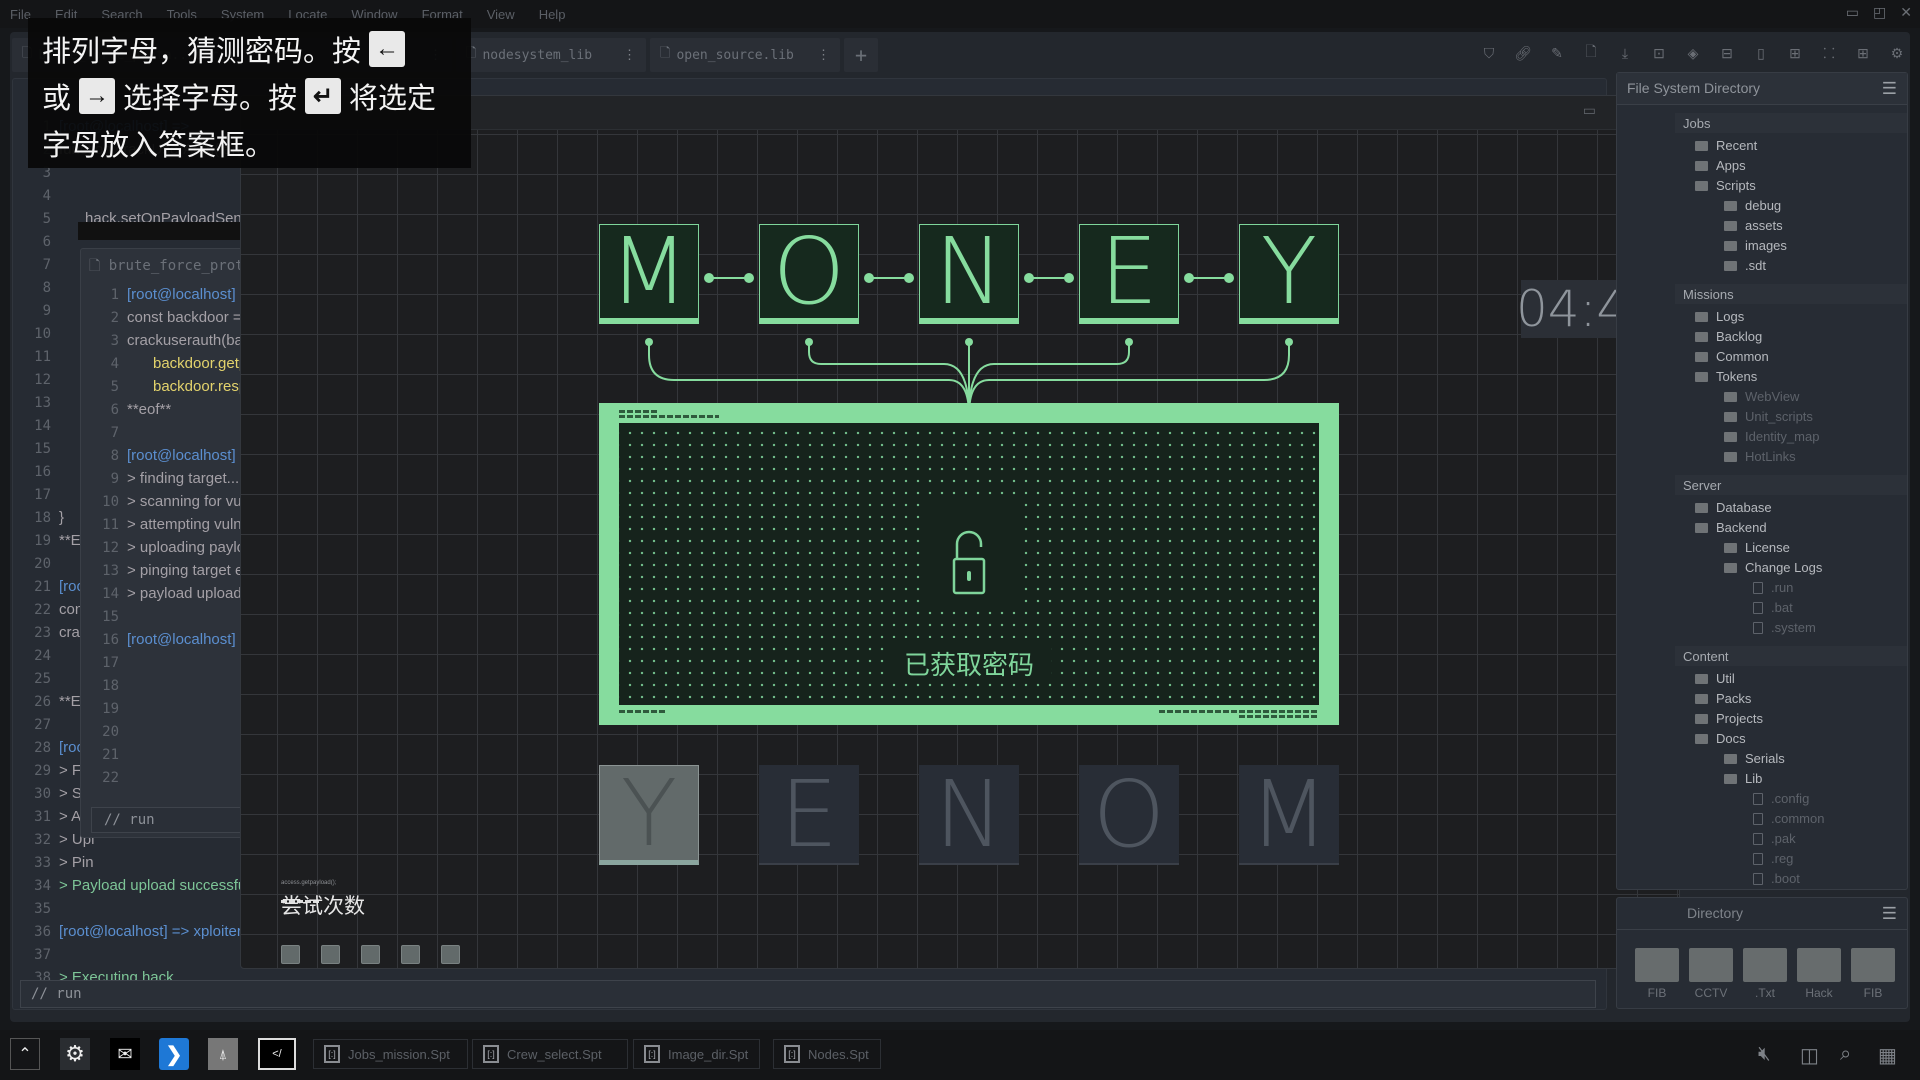 The width and height of the screenshot is (1920, 1080). Describe the element at coordinates (1737, 376) in the screenshot. I see `tree-item-label: Tokens` at that location.